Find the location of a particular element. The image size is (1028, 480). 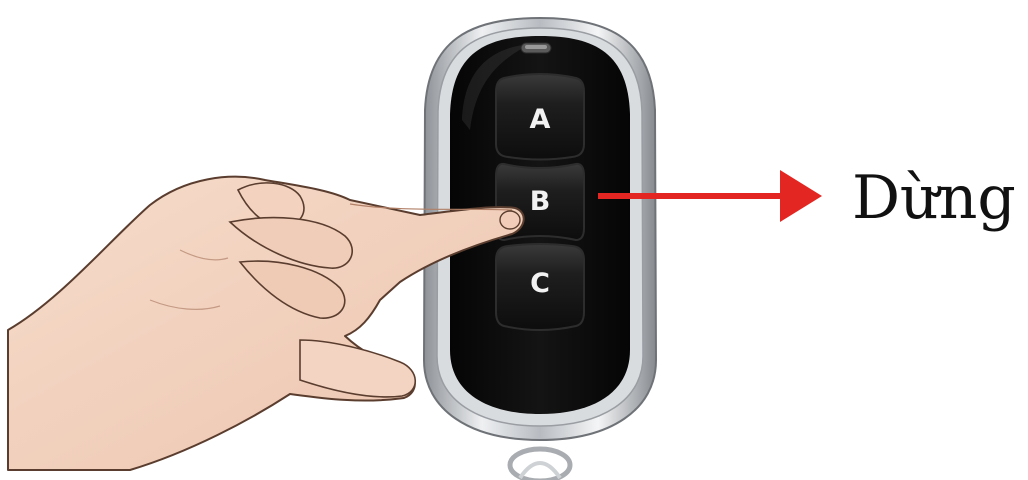

keyring-icon is located at coordinates (540, 463).